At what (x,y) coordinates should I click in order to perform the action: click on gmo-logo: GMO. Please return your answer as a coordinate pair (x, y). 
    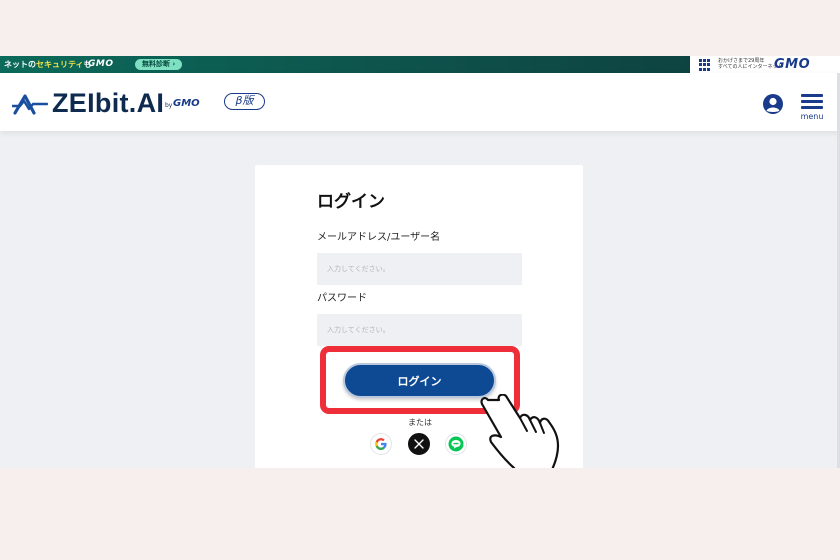
    Looking at the image, I should click on (792, 64).